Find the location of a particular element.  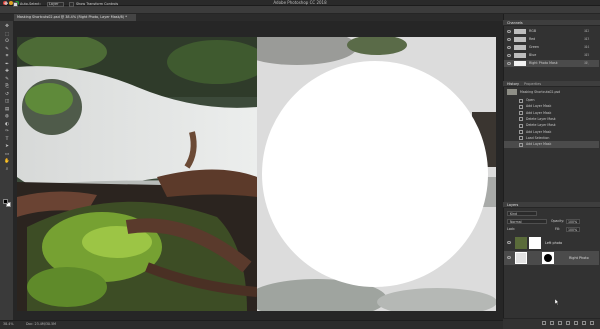

shape-icon: ▭ is located at coordinates (7, 154).